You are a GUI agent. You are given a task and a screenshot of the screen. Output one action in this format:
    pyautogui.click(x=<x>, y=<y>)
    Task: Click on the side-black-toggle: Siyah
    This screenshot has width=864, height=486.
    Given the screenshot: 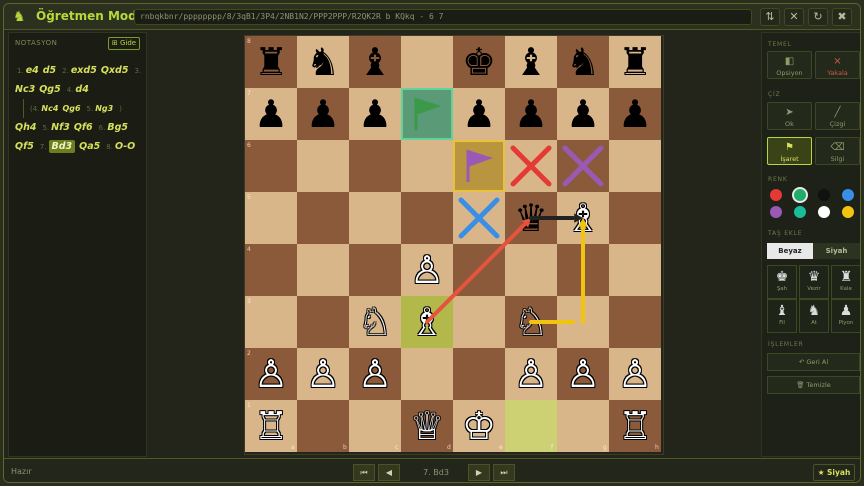 What is the action you would take?
    pyautogui.click(x=836, y=251)
    